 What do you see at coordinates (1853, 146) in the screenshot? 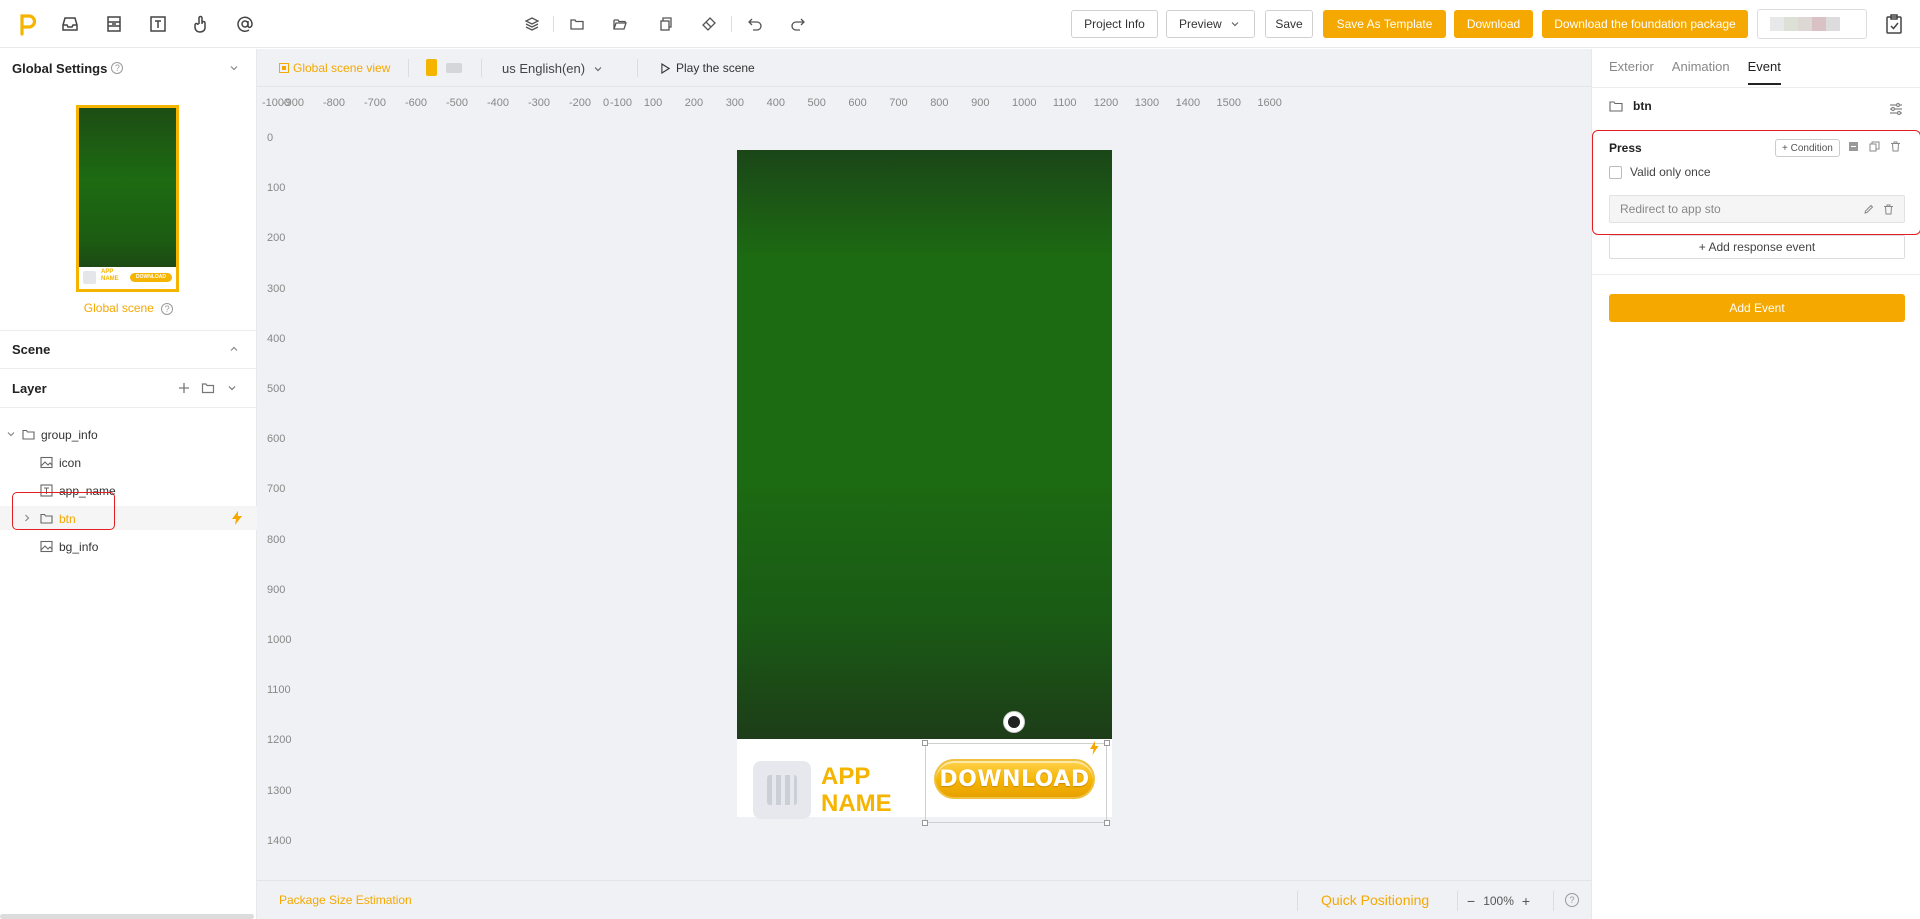
I see `edit-event-icon` at bounding box center [1853, 146].